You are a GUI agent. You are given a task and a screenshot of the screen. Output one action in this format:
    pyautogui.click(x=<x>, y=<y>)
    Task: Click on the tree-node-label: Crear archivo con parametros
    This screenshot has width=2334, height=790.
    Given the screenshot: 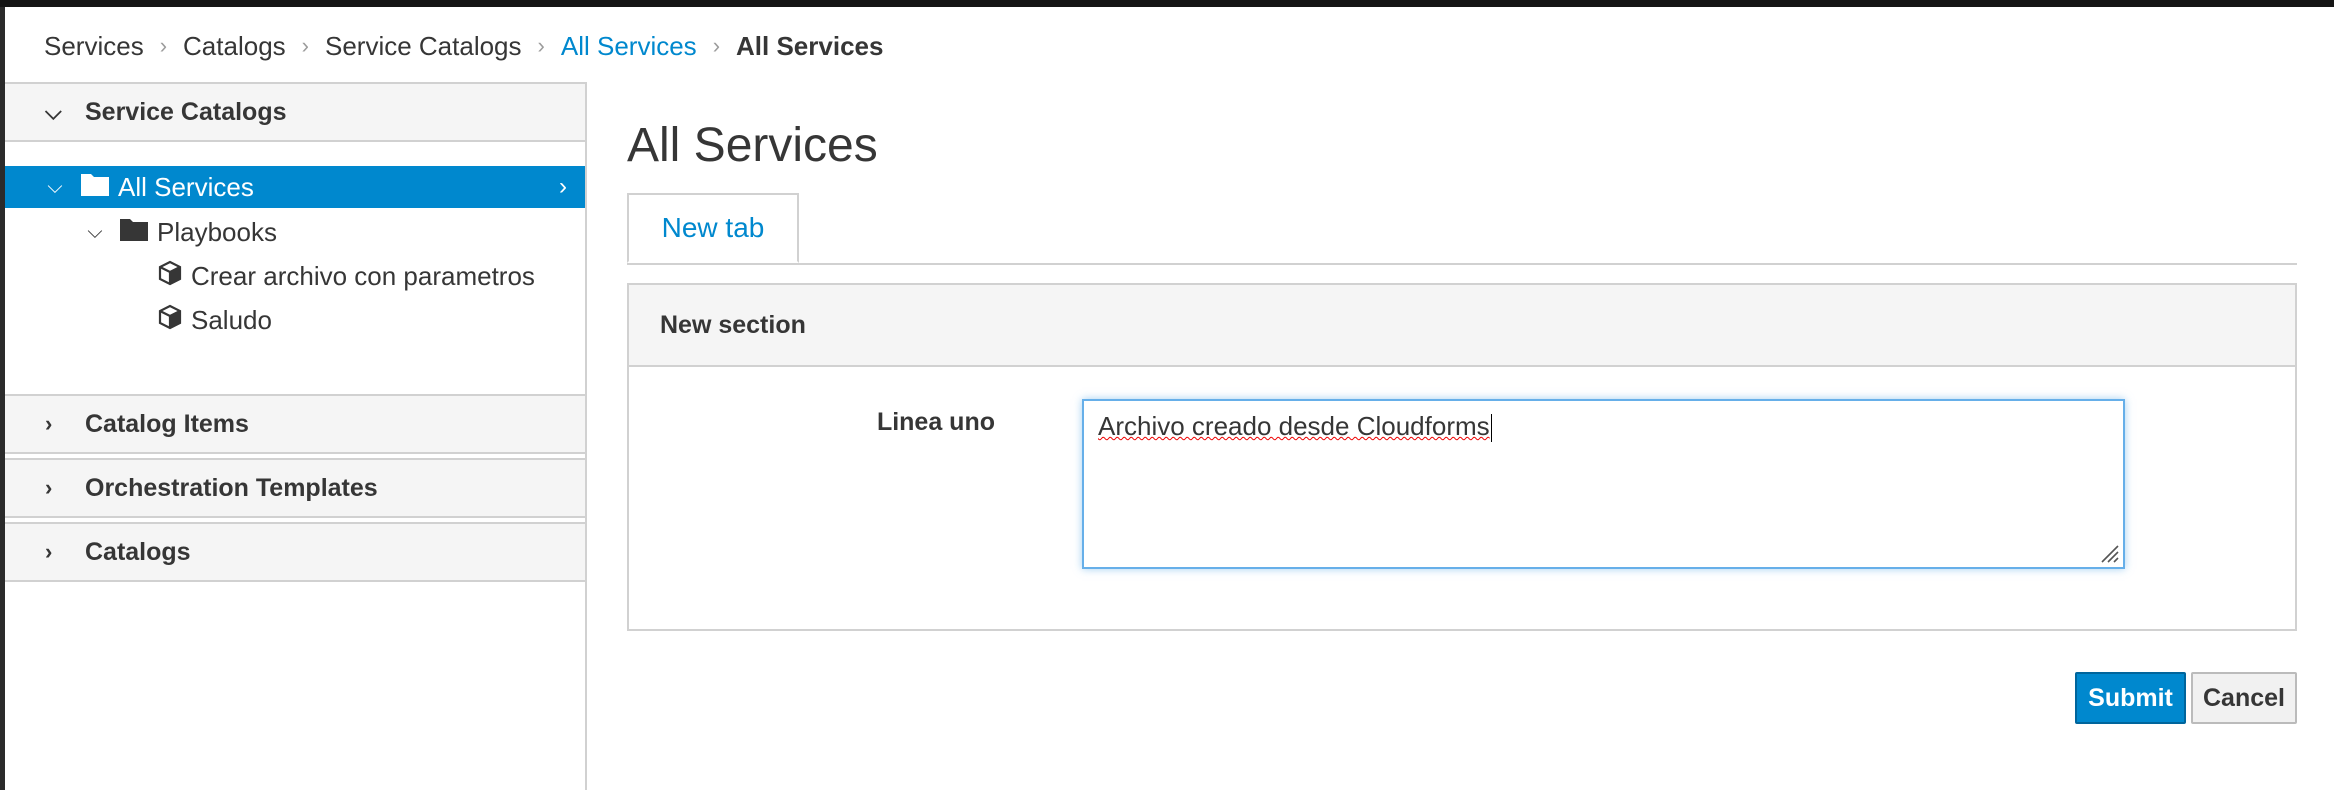 What is the action you would take?
    pyautogui.click(x=363, y=275)
    